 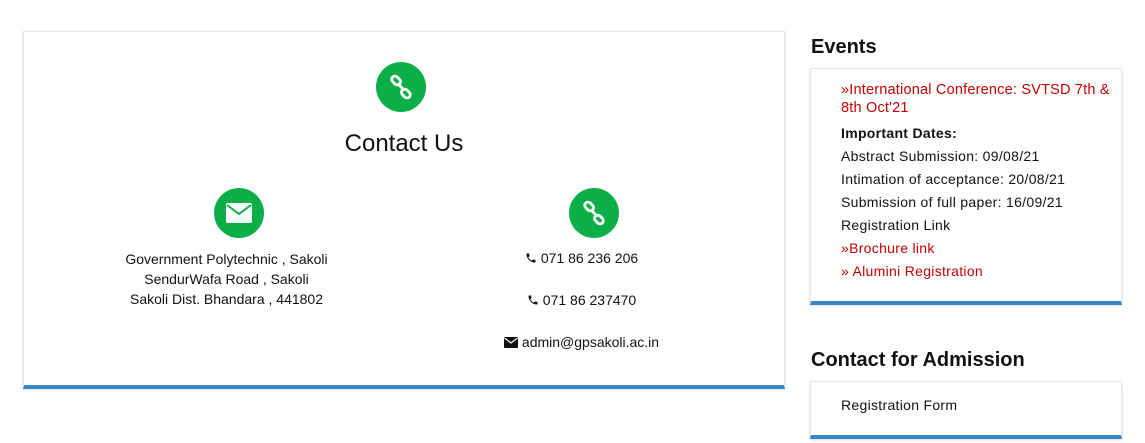 I want to click on phone-number: 071 86 237470, so click(x=589, y=300).